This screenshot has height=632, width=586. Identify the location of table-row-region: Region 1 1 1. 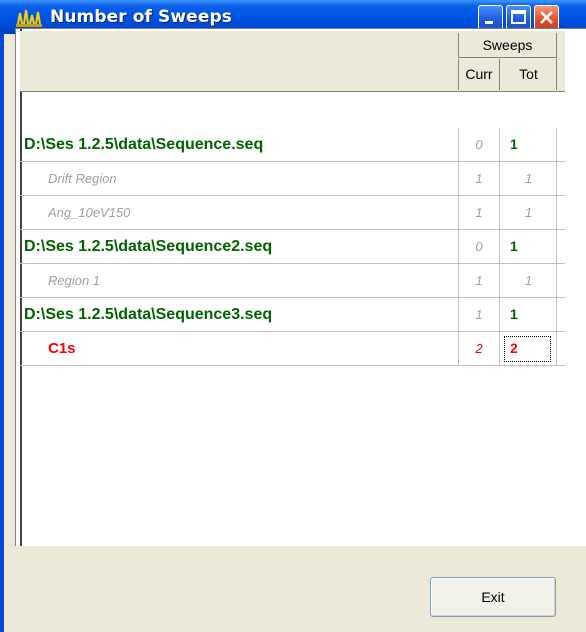
(292, 281).